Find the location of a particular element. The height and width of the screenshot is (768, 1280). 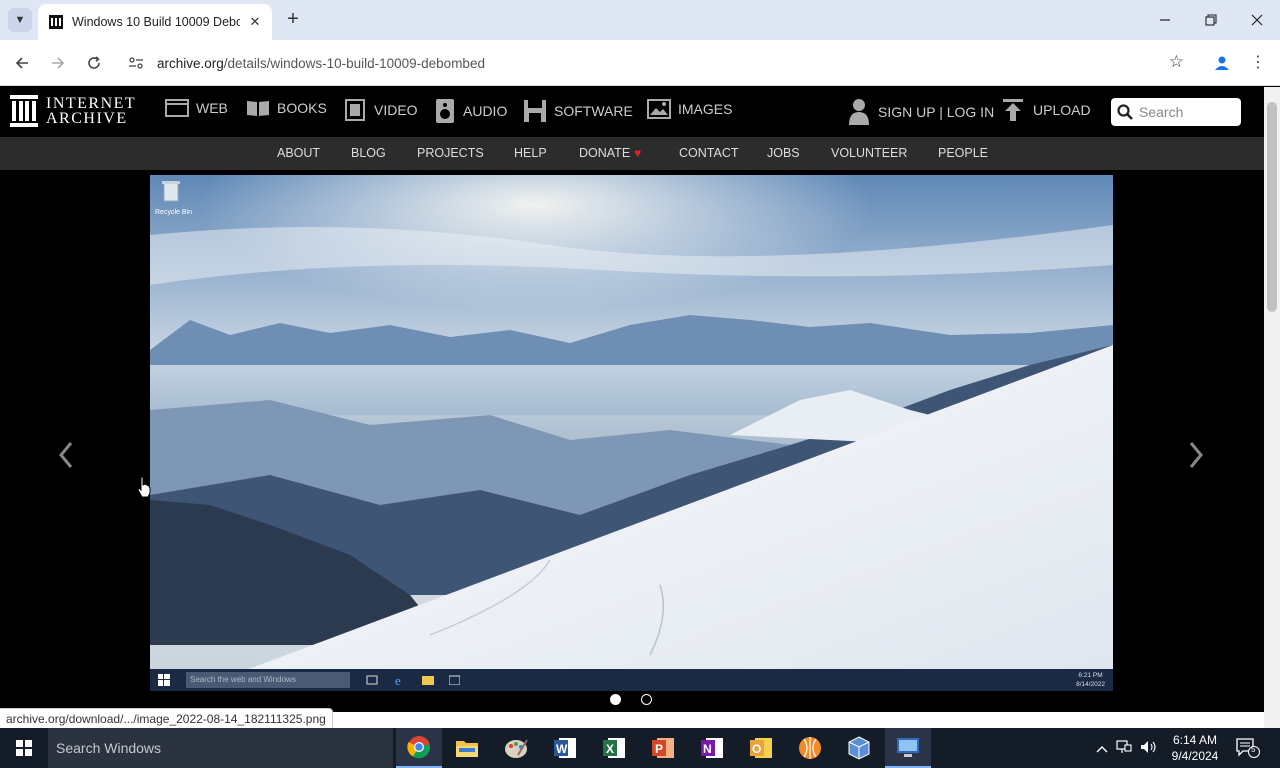

taskbar-outlook: O is located at coordinates (761, 748).